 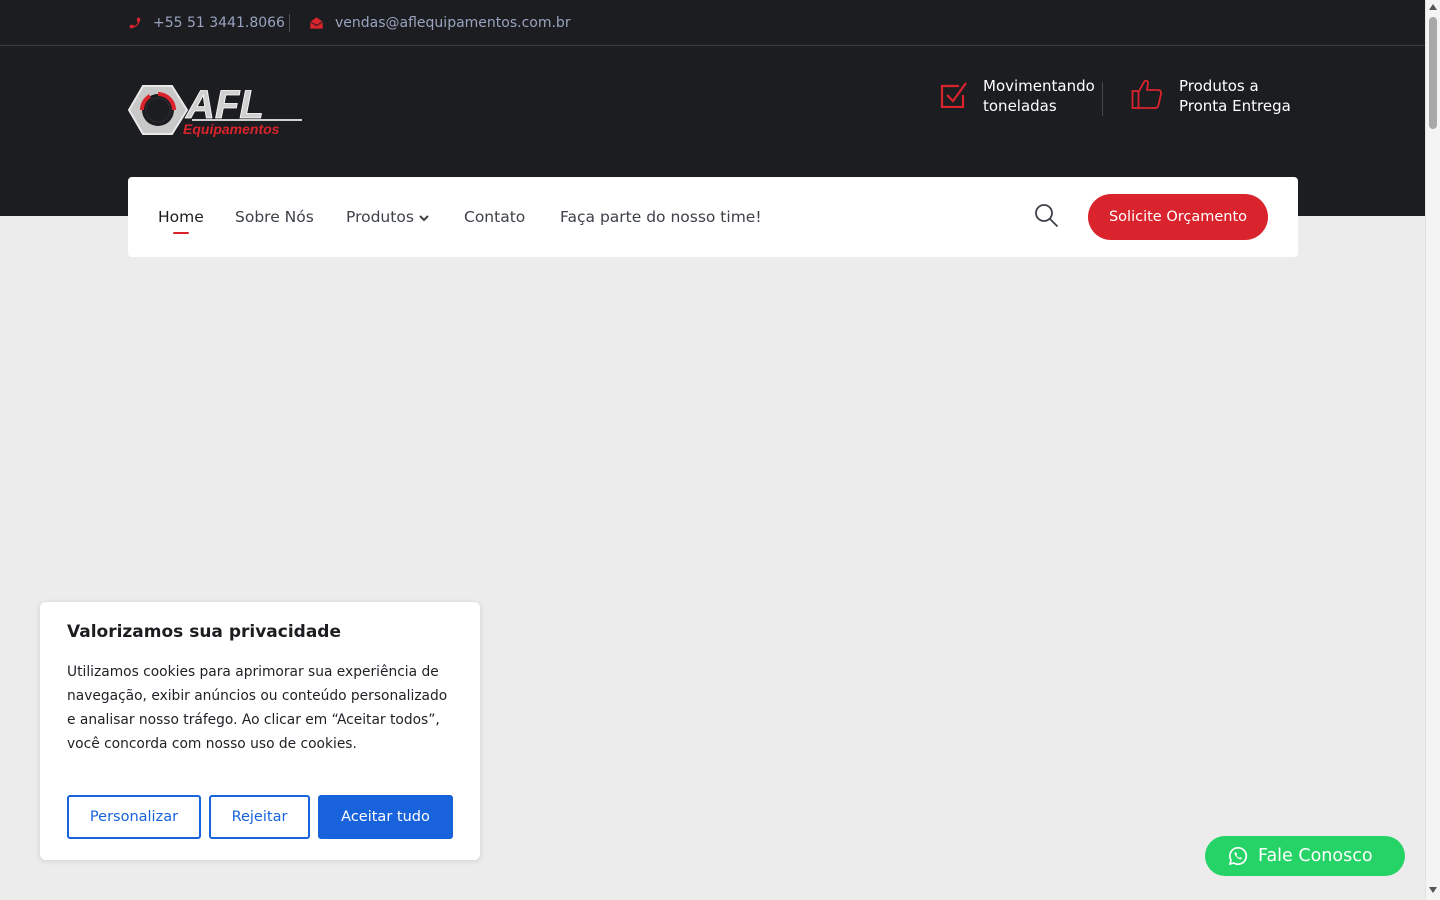 What do you see at coordinates (1039, 96) in the screenshot?
I see `feature-text: Movimentando toneladas` at bounding box center [1039, 96].